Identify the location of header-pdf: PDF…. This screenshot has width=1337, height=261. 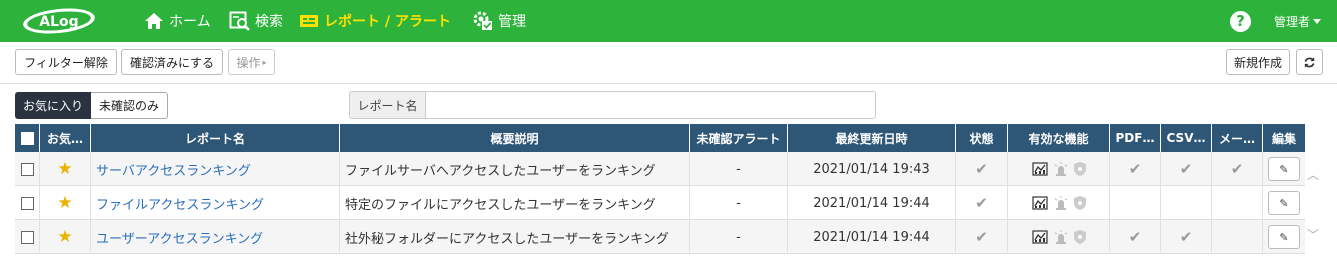
(1135, 138).